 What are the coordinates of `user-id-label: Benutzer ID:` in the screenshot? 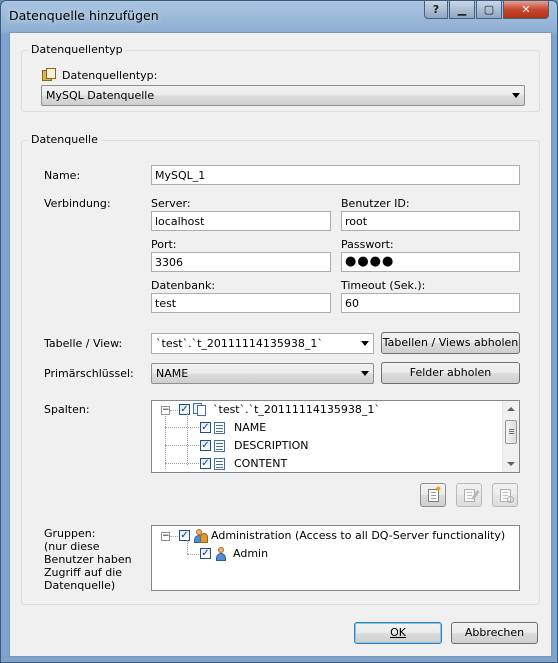 It's located at (375, 203).